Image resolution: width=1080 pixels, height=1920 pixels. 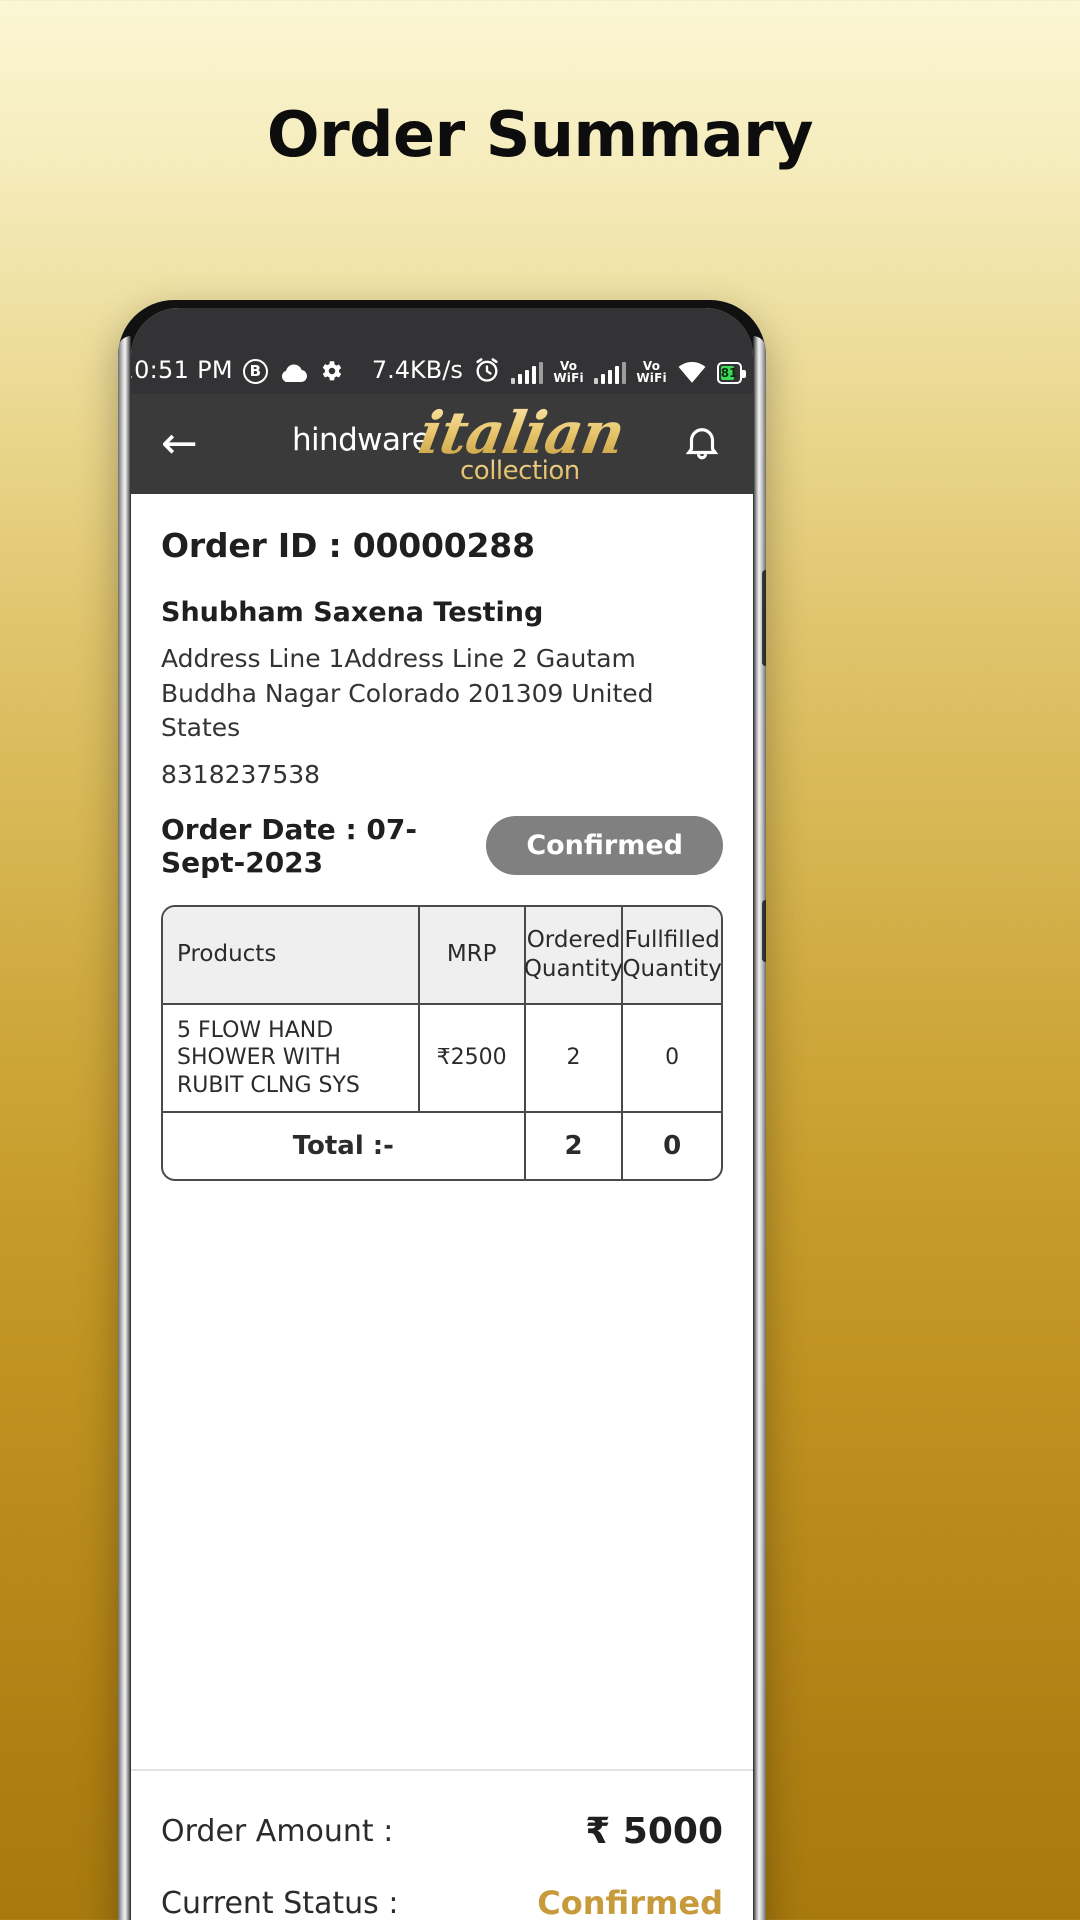 What do you see at coordinates (241, 774) in the screenshot?
I see `customer-phone: 8318237538` at bounding box center [241, 774].